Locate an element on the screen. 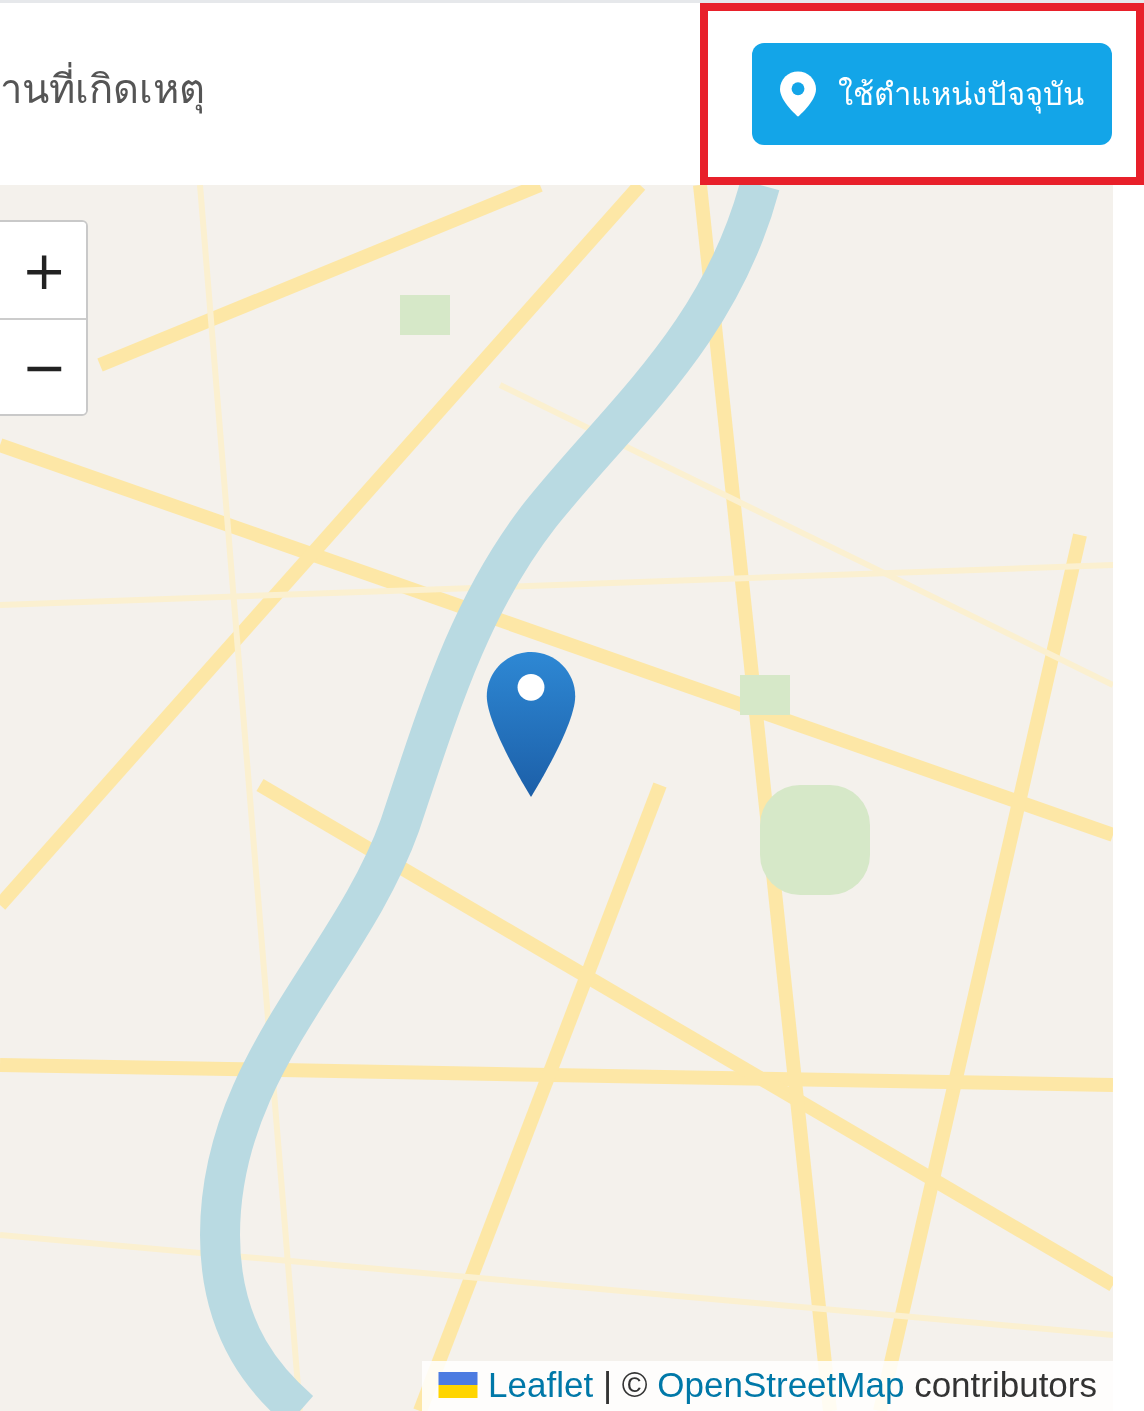 The width and height of the screenshot is (1144, 1411). flag-icon is located at coordinates (458, 1385).